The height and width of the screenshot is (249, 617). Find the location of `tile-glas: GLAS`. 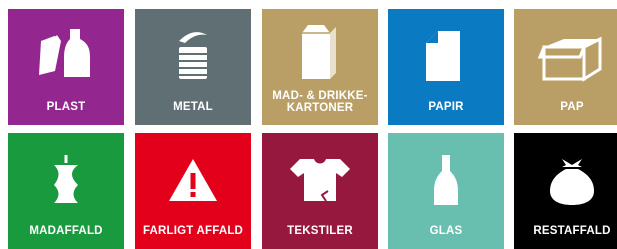

tile-glas: GLAS is located at coordinates (446, 191).